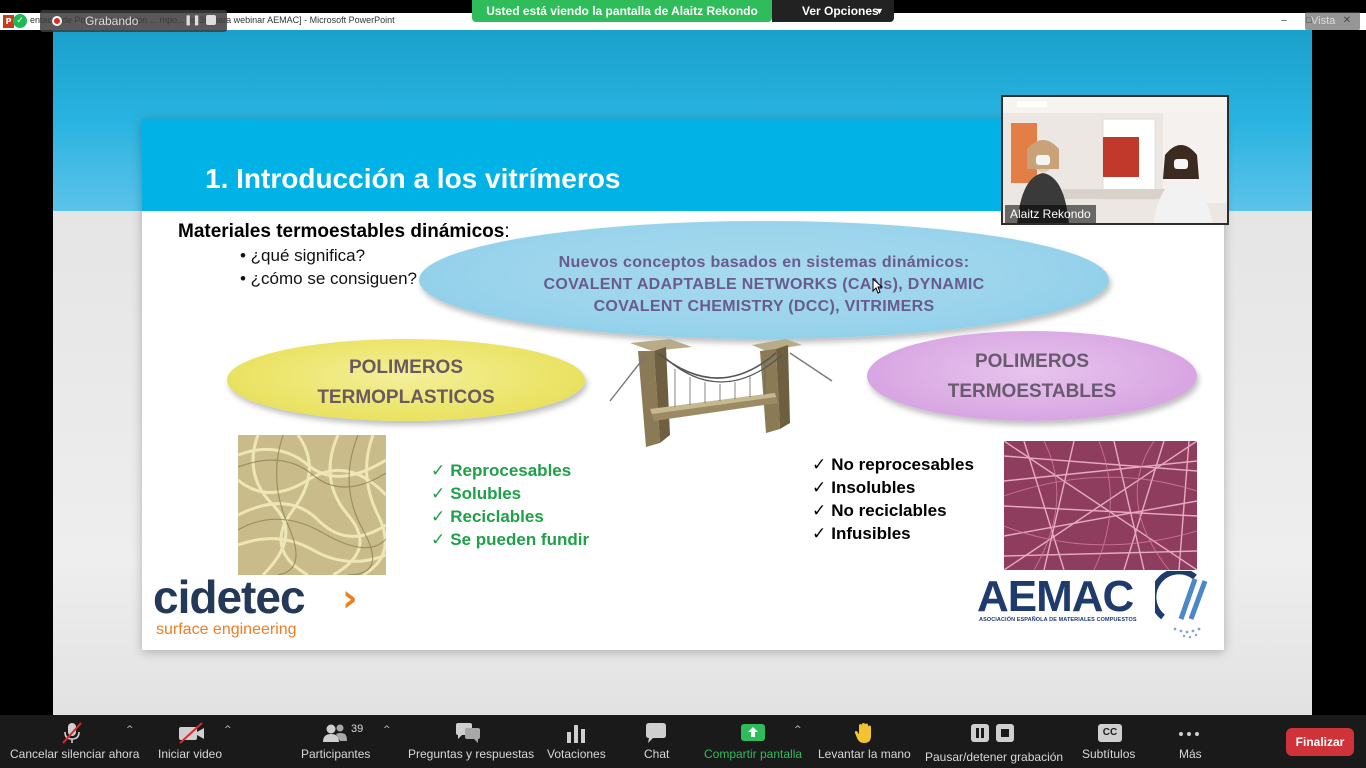 The width and height of the screenshot is (1366, 768). What do you see at coordinates (471, 754) in the screenshot?
I see `qa-label: Preguntas y respuestas` at bounding box center [471, 754].